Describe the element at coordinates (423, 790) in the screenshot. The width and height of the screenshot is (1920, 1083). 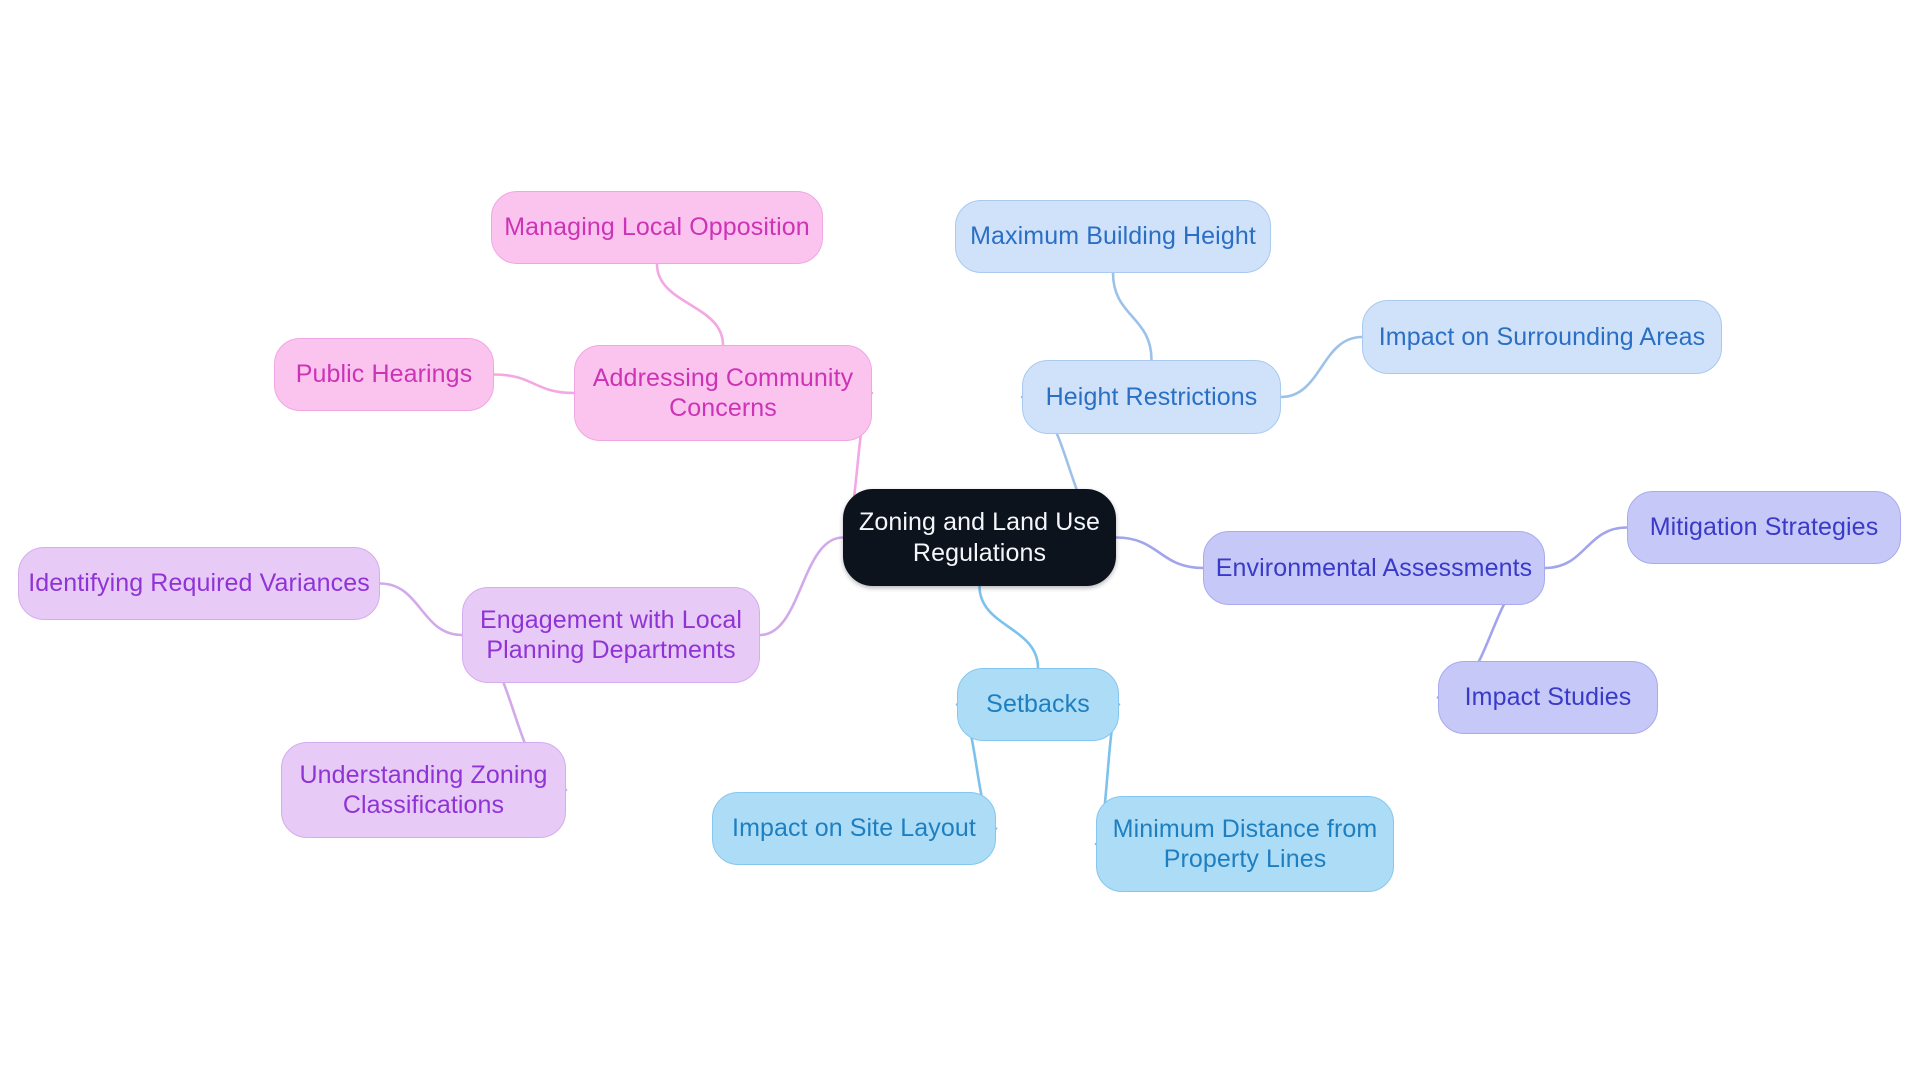
I see `leaf-node-understanding-zoning-classifications: Understanding Zoning Classifications` at that location.